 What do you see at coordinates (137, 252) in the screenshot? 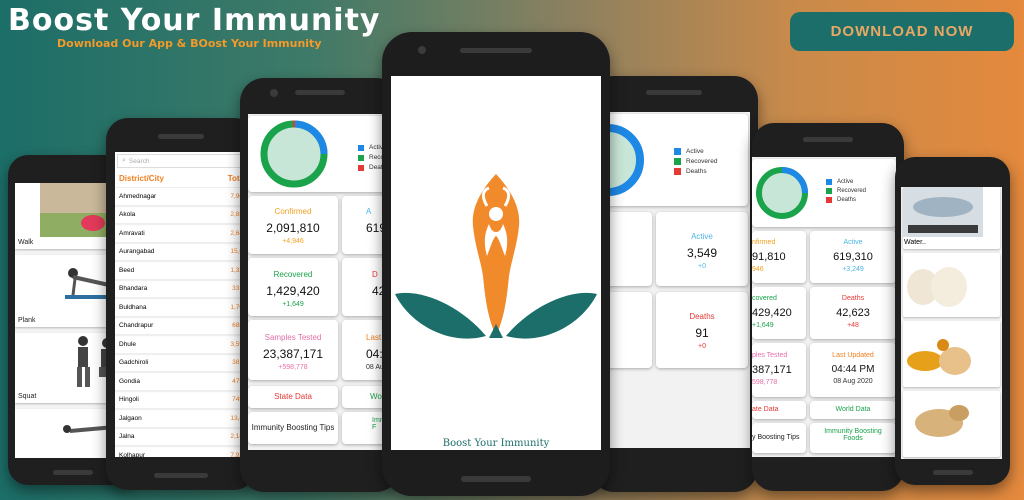
I see `district-name: Aurangabad` at bounding box center [137, 252].